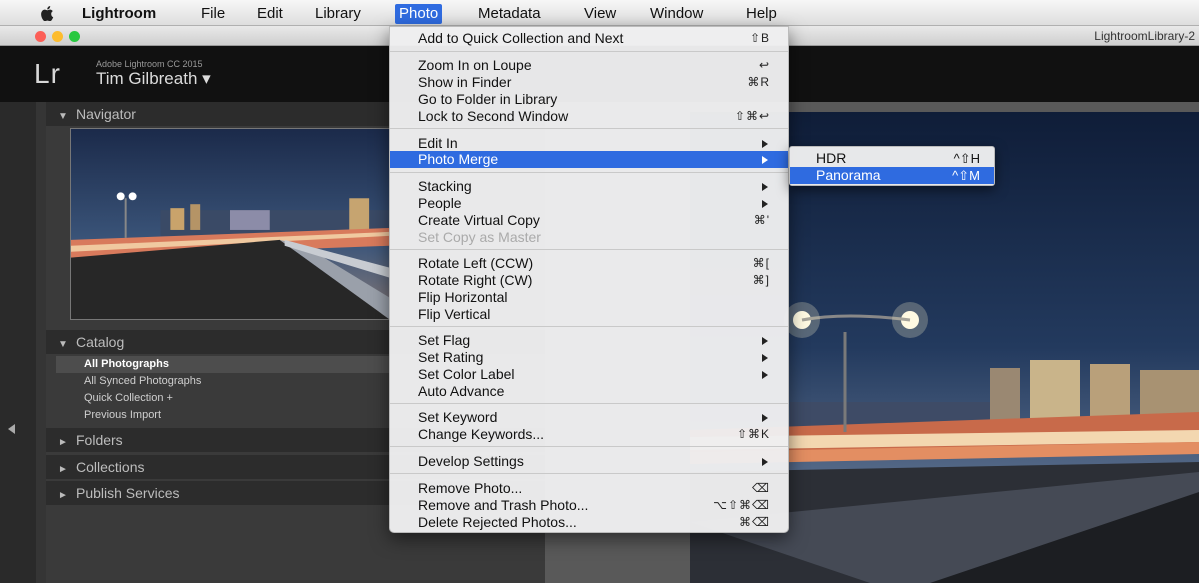 The height and width of the screenshot is (583, 1199). What do you see at coordinates (892, 158) in the screenshot?
I see `submenu-item-hdr: HDR ^⇧H` at bounding box center [892, 158].